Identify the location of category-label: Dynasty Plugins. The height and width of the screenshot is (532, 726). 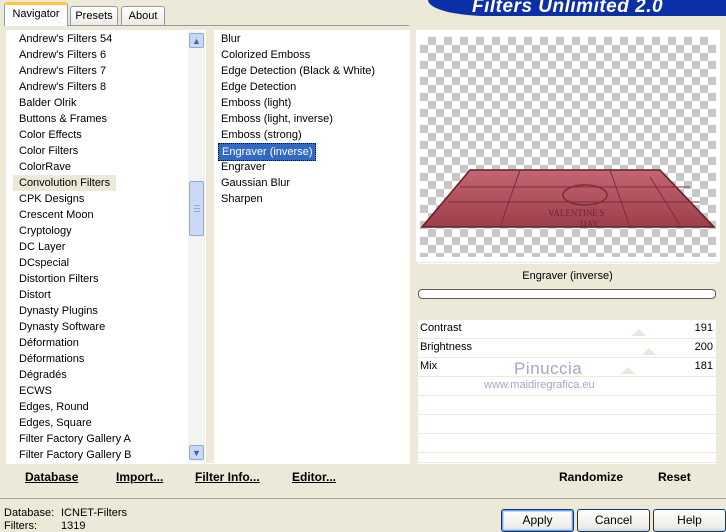
(58, 311).